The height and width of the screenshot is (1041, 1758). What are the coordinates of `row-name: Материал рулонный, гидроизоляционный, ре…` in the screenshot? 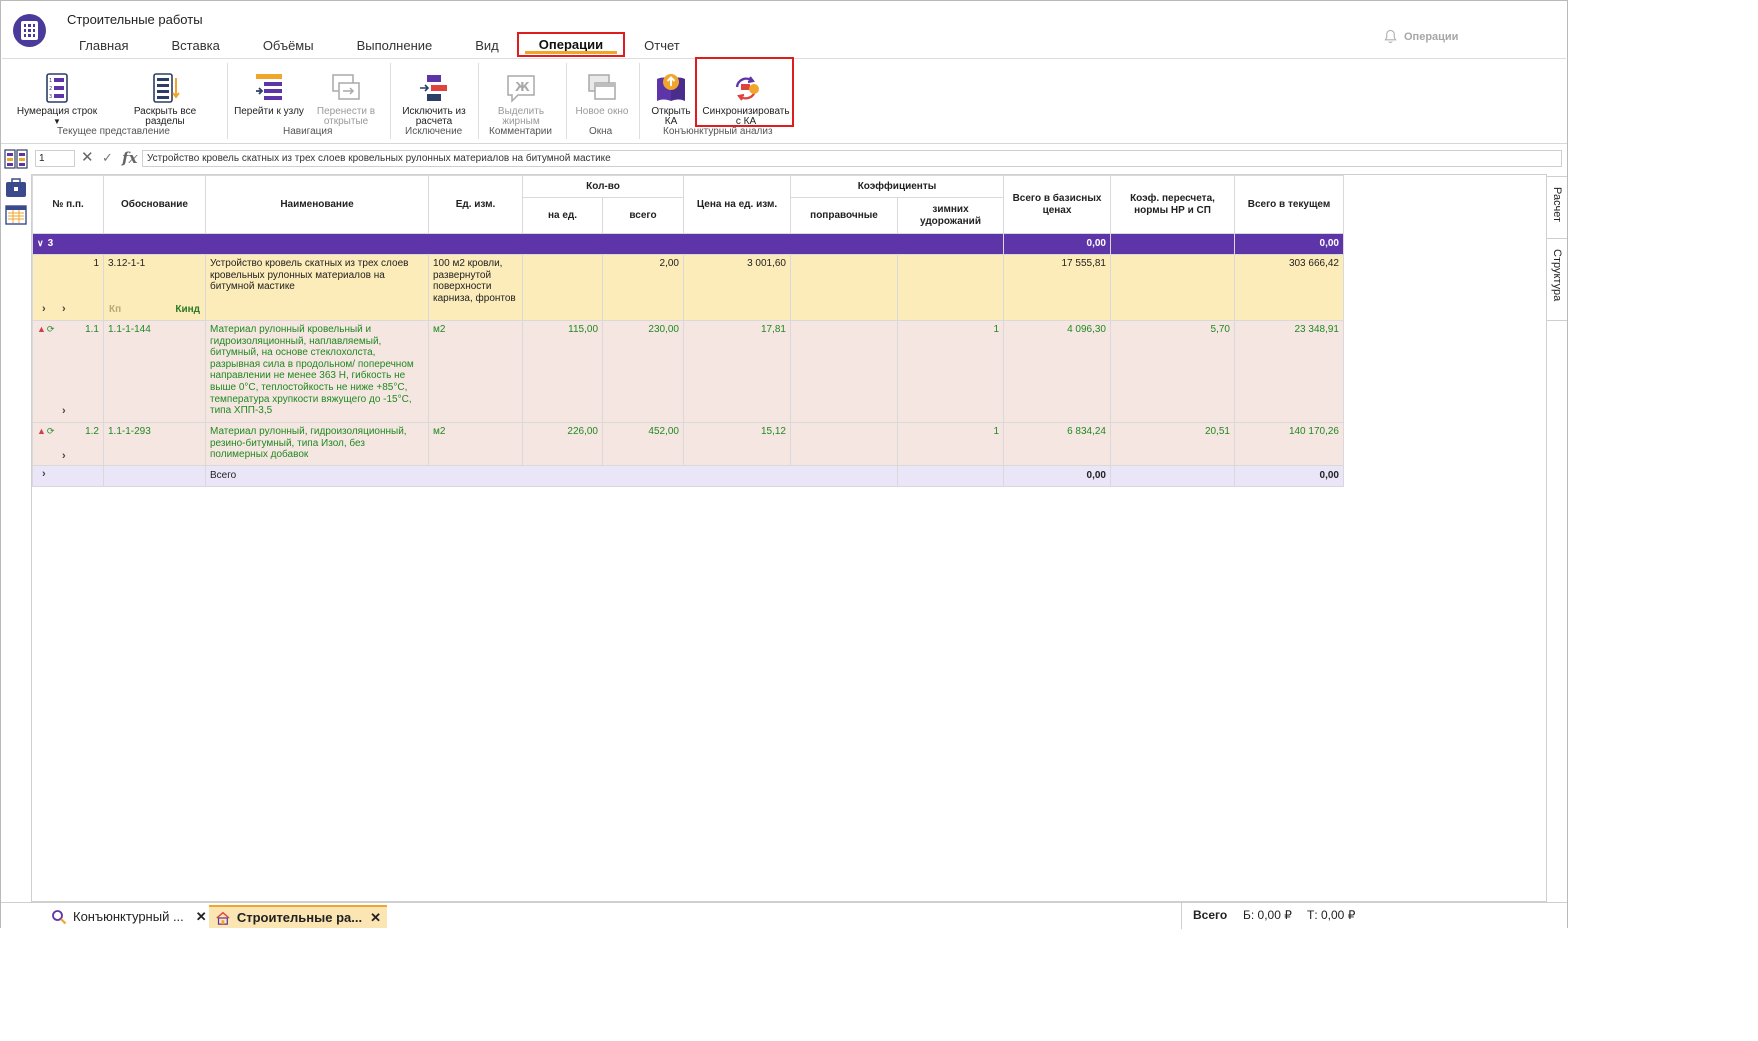 It's located at (317, 444).